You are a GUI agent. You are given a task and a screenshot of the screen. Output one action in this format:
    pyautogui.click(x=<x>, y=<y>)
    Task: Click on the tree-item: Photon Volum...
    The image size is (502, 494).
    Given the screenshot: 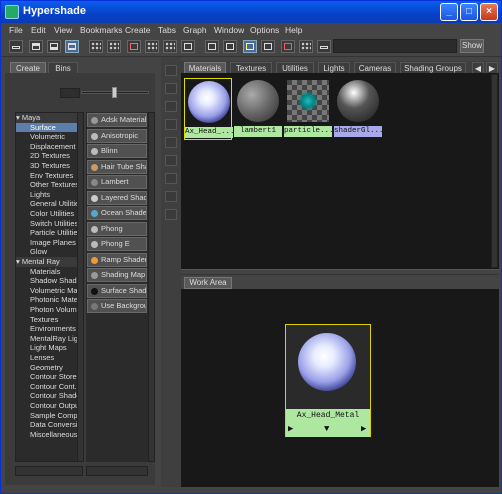 What is the action you would take?
    pyautogui.click(x=49, y=310)
    